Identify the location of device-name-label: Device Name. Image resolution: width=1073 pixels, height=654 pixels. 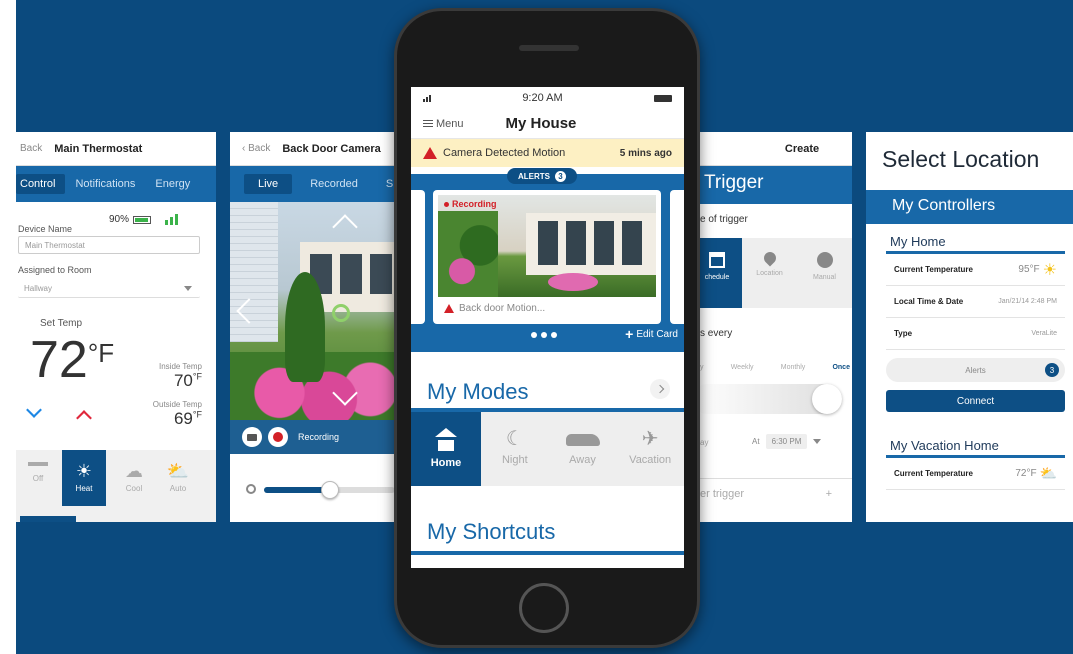
(45, 229).